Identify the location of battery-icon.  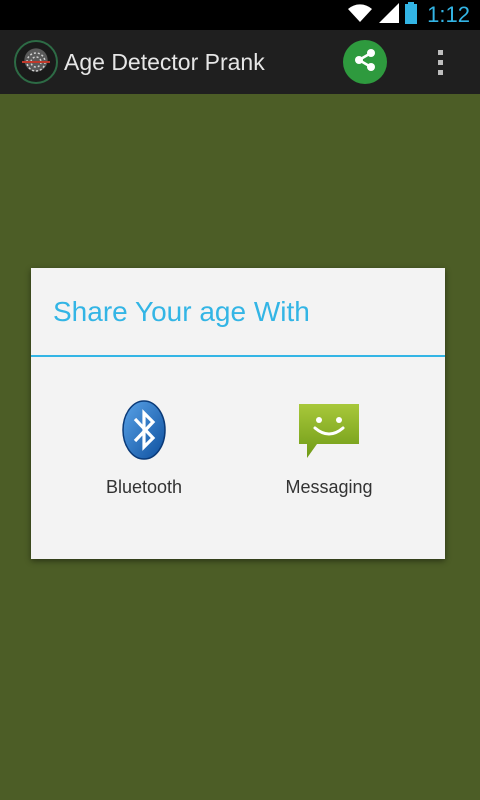
(411, 15).